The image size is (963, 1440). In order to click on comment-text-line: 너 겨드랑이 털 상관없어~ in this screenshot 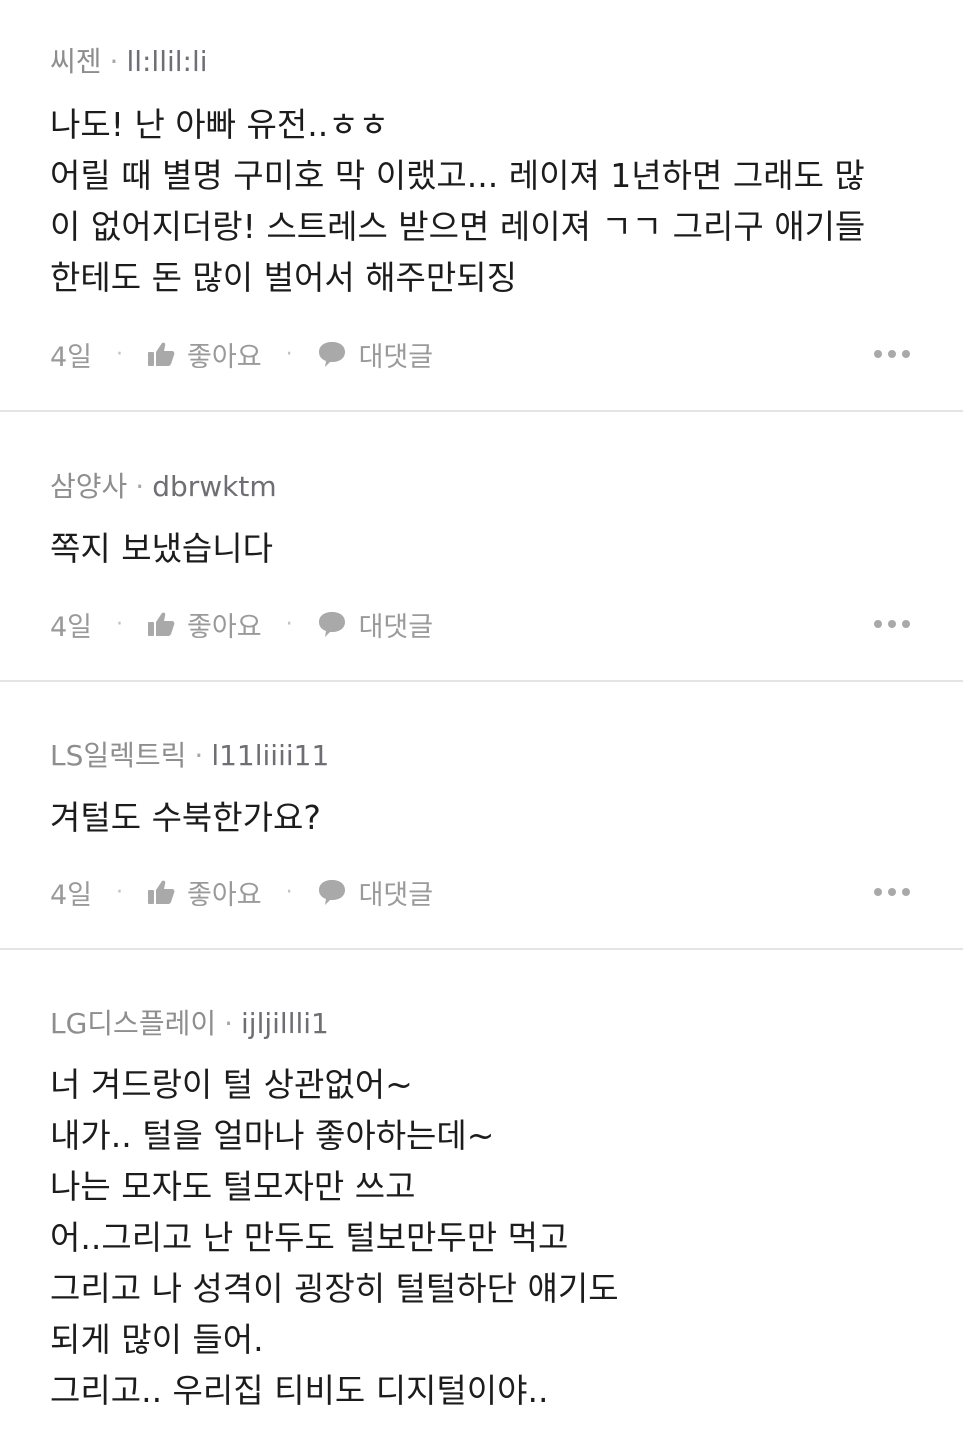, I will do `click(231, 1084)`.